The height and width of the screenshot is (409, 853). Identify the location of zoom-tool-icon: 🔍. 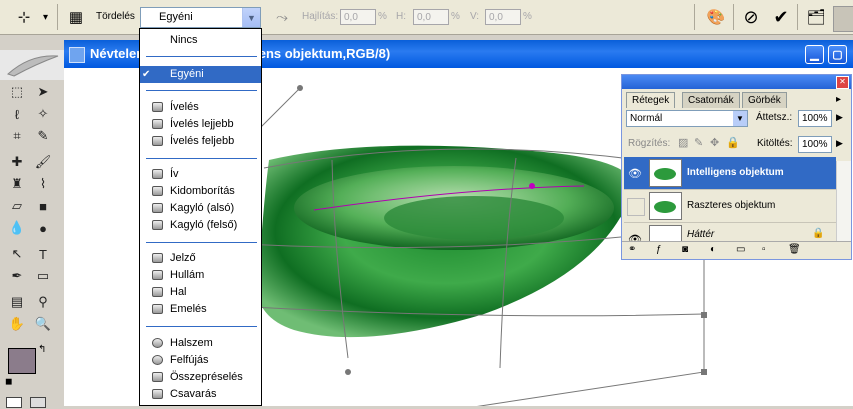
(43, 324).